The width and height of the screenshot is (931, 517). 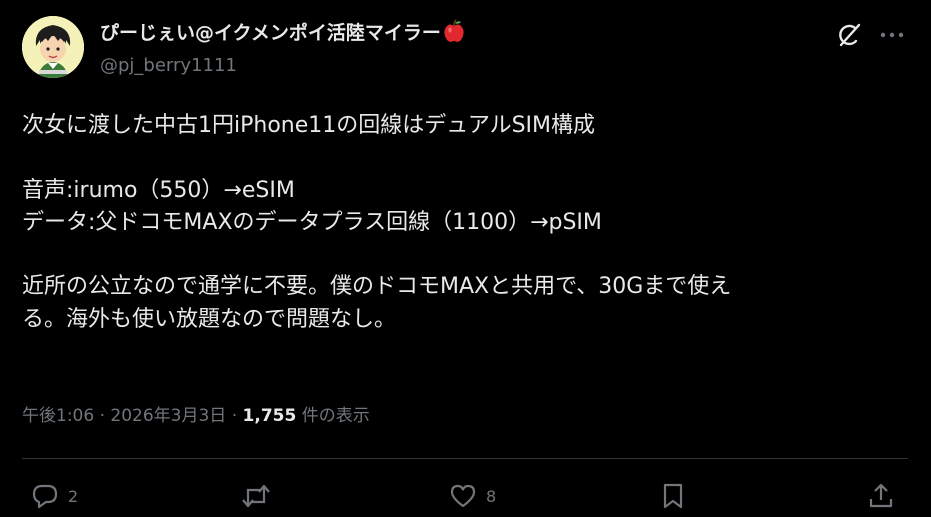 I want to click on author-display-name: ぴーじぇい@イクメンポイ活陸マイラー, so click(x=282, y=35).